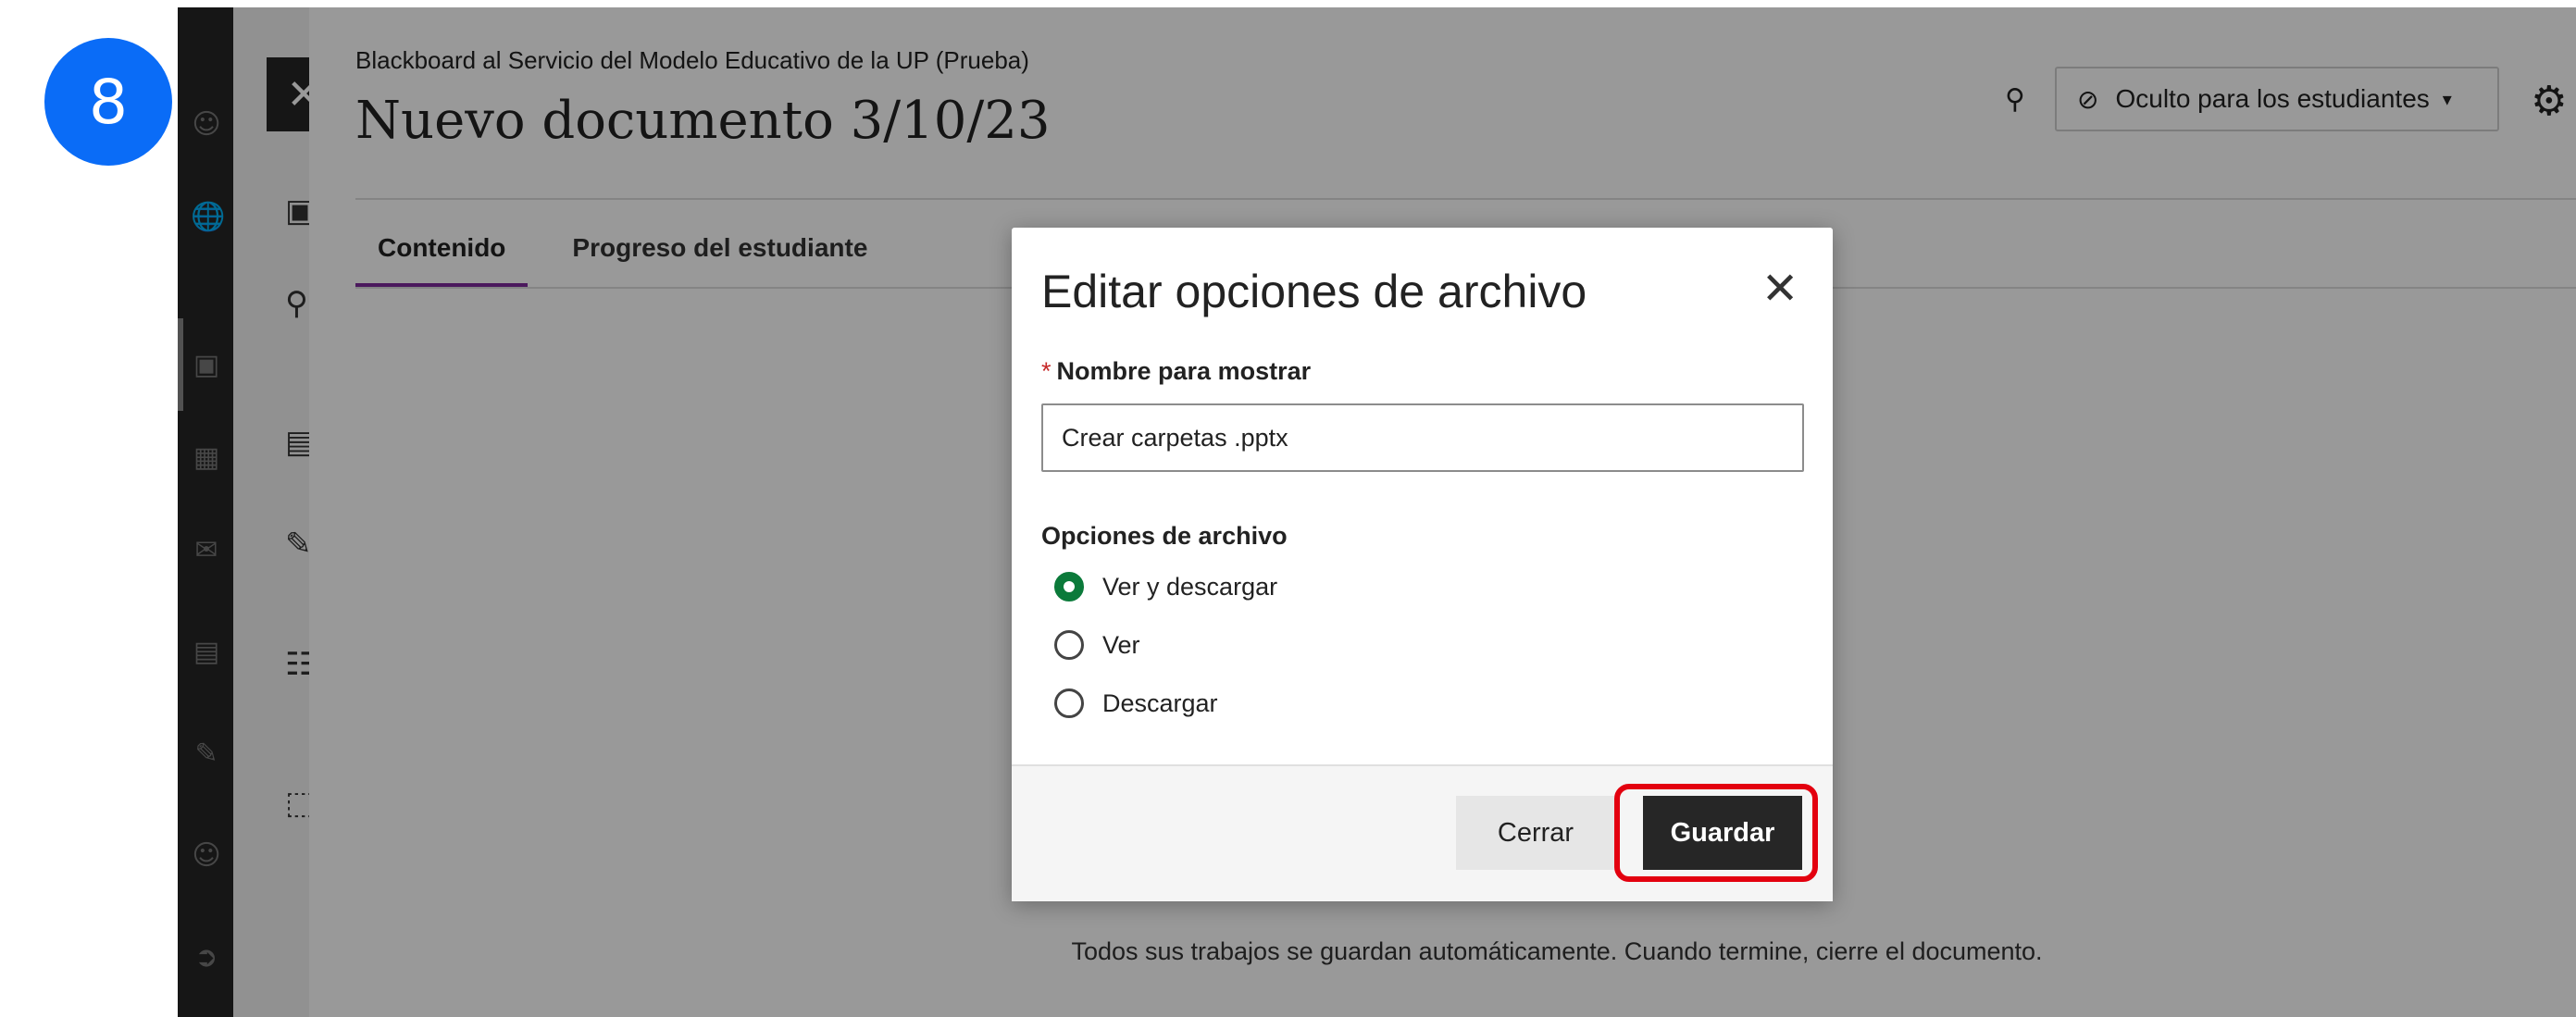 The width and height of the screenshot is (2576, 1017). I want to click on required-marker: *, so click(1046, 371).